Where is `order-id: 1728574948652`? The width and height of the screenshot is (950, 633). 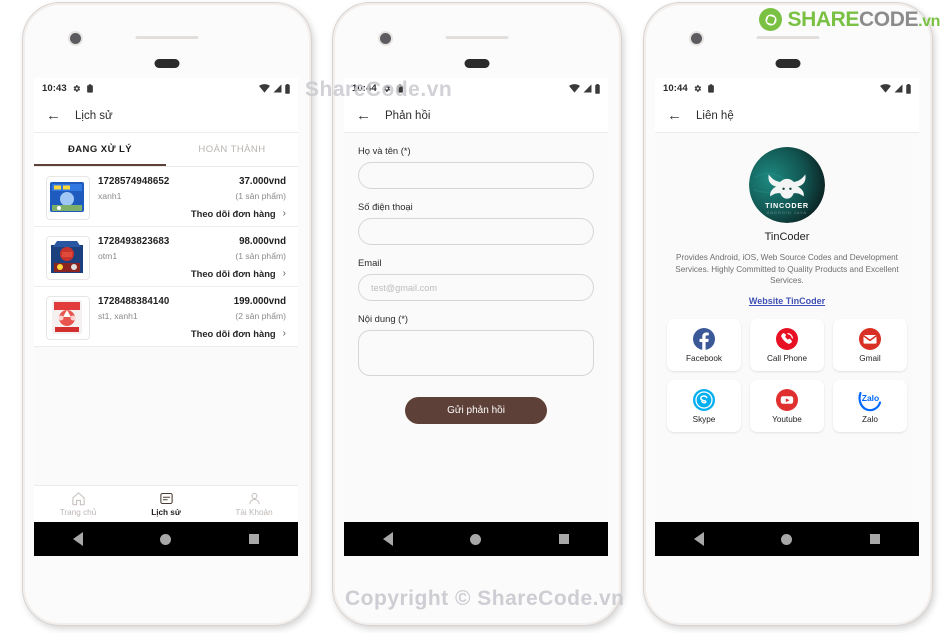 order-id: 1728574948652 is located at coordinates (134, 181).